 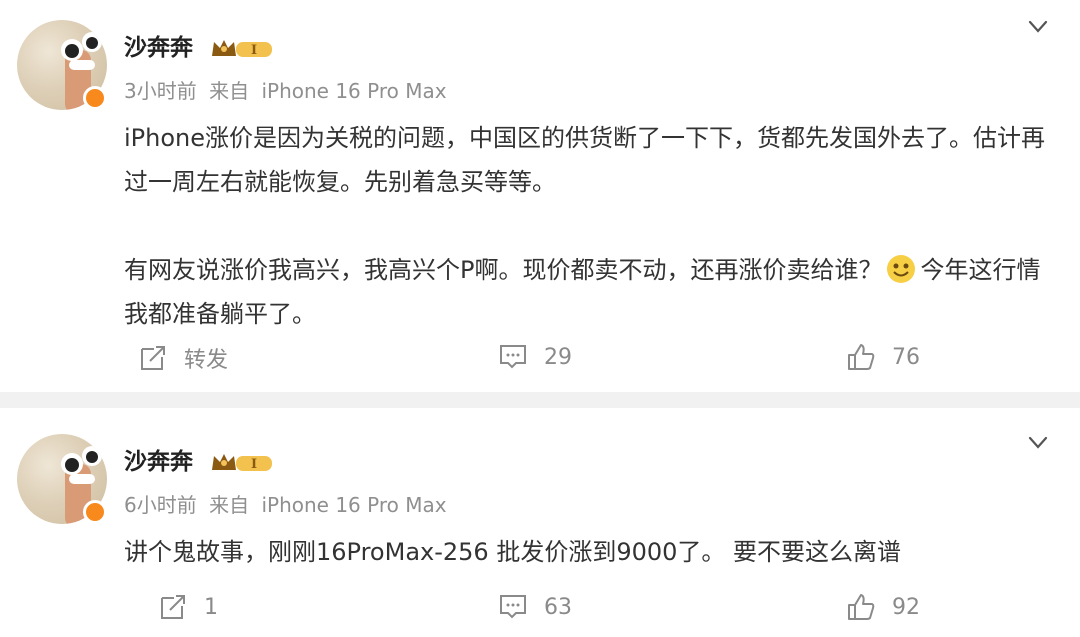 What do you see at coordinates (901, 269) in the screenshot?
I see `smile-emoji-icon` at bounding box center [901, 269].